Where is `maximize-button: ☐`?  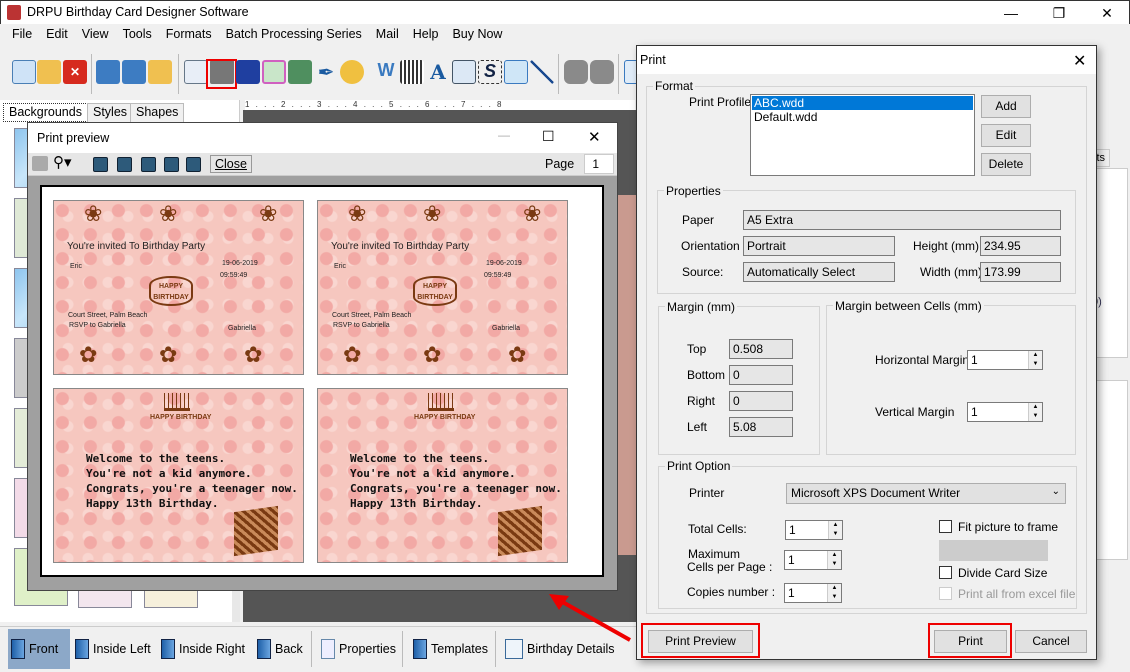
maximize-button: ☐ is located at coordinates (548, 136).